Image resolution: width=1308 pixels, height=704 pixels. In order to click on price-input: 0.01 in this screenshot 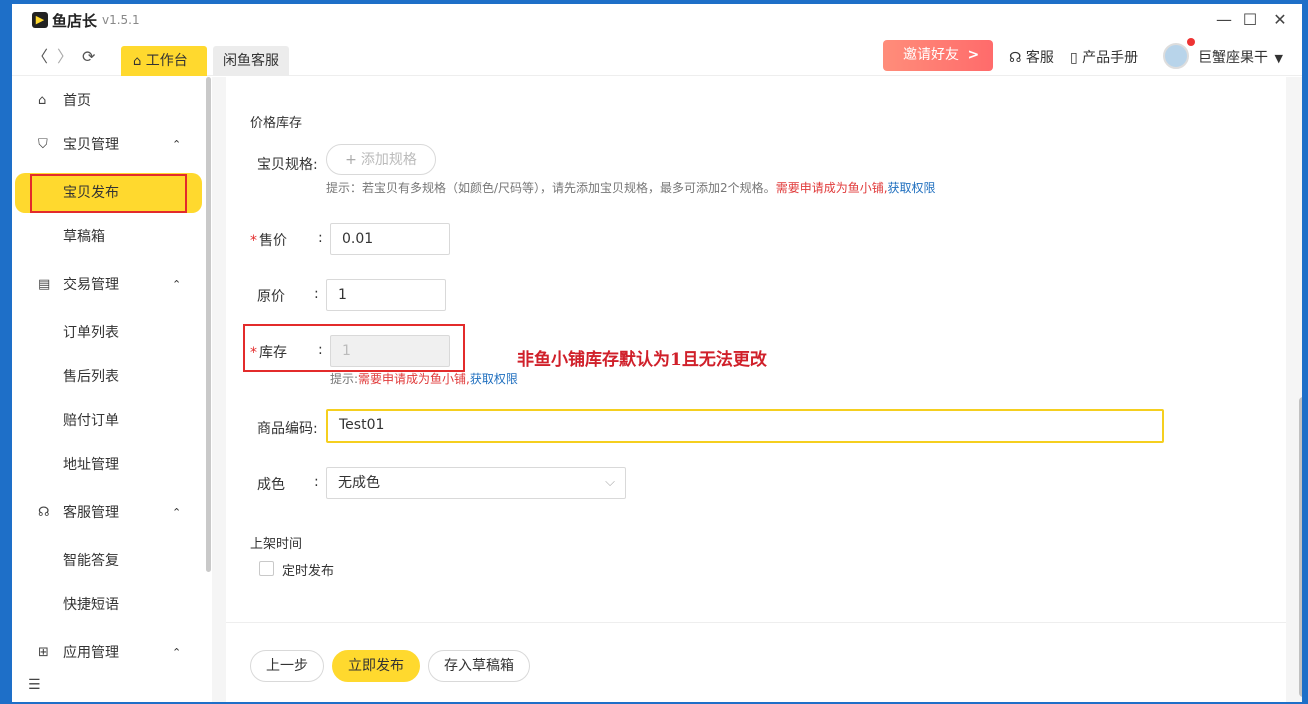, I will do `click(390, 239)`.